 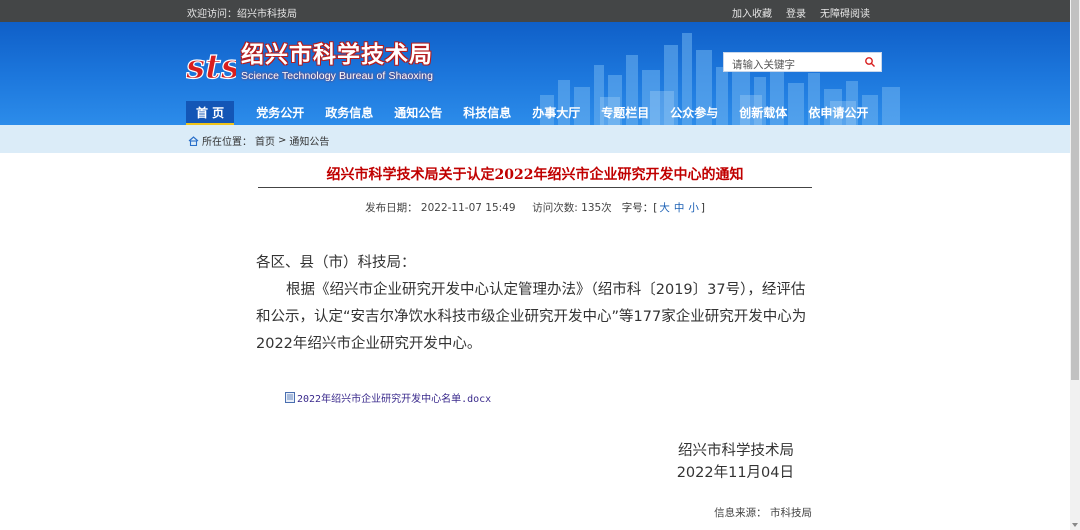 What do you see at coordinates (870, 62) in the screenshot?
I see `search-icon` at bounding box center [870, 62].